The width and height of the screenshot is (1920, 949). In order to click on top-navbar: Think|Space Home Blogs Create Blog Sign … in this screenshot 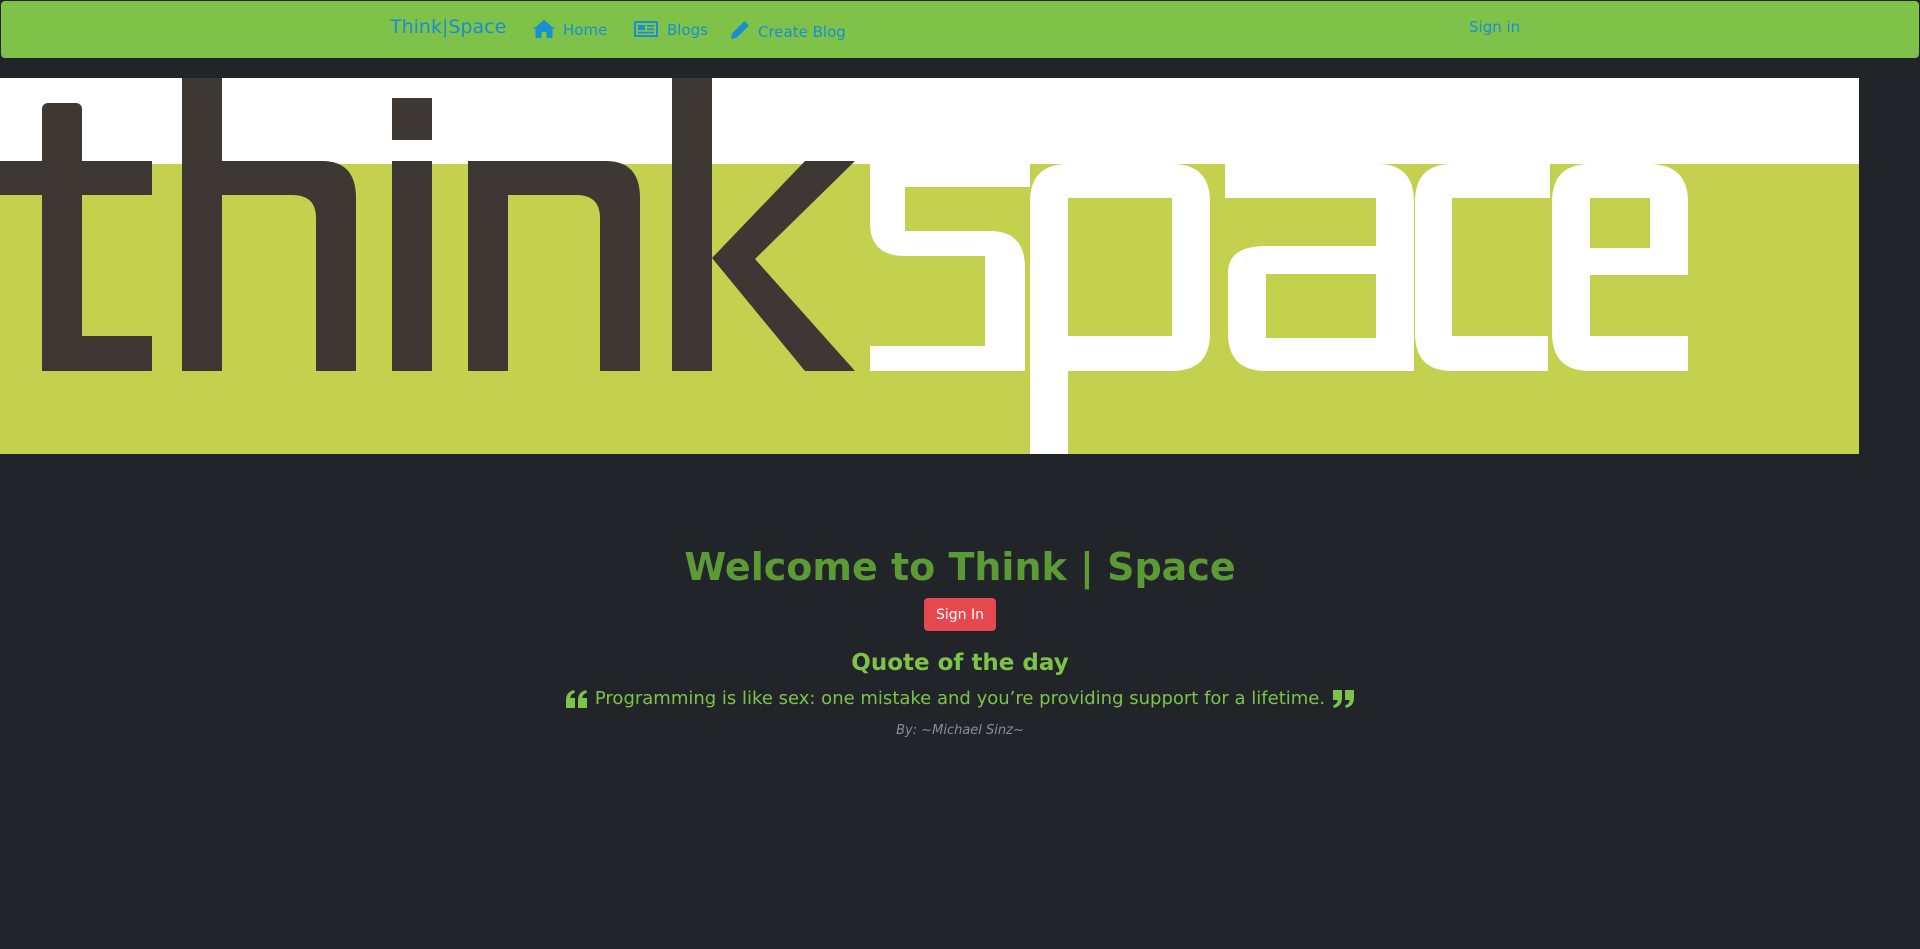, I will do `click(960, 29)`.